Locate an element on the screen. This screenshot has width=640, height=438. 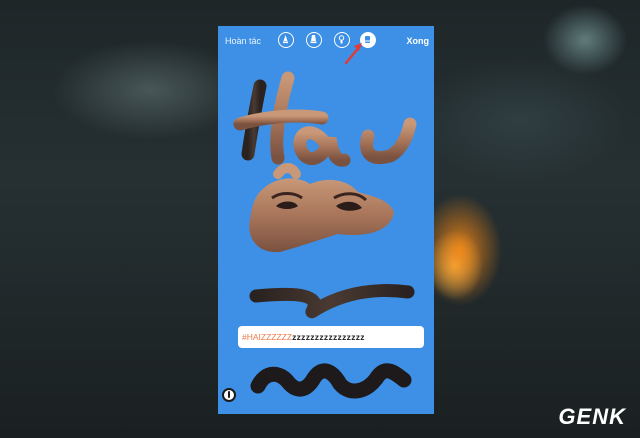
pen-tool-icon is located at coordinates (286, 40).